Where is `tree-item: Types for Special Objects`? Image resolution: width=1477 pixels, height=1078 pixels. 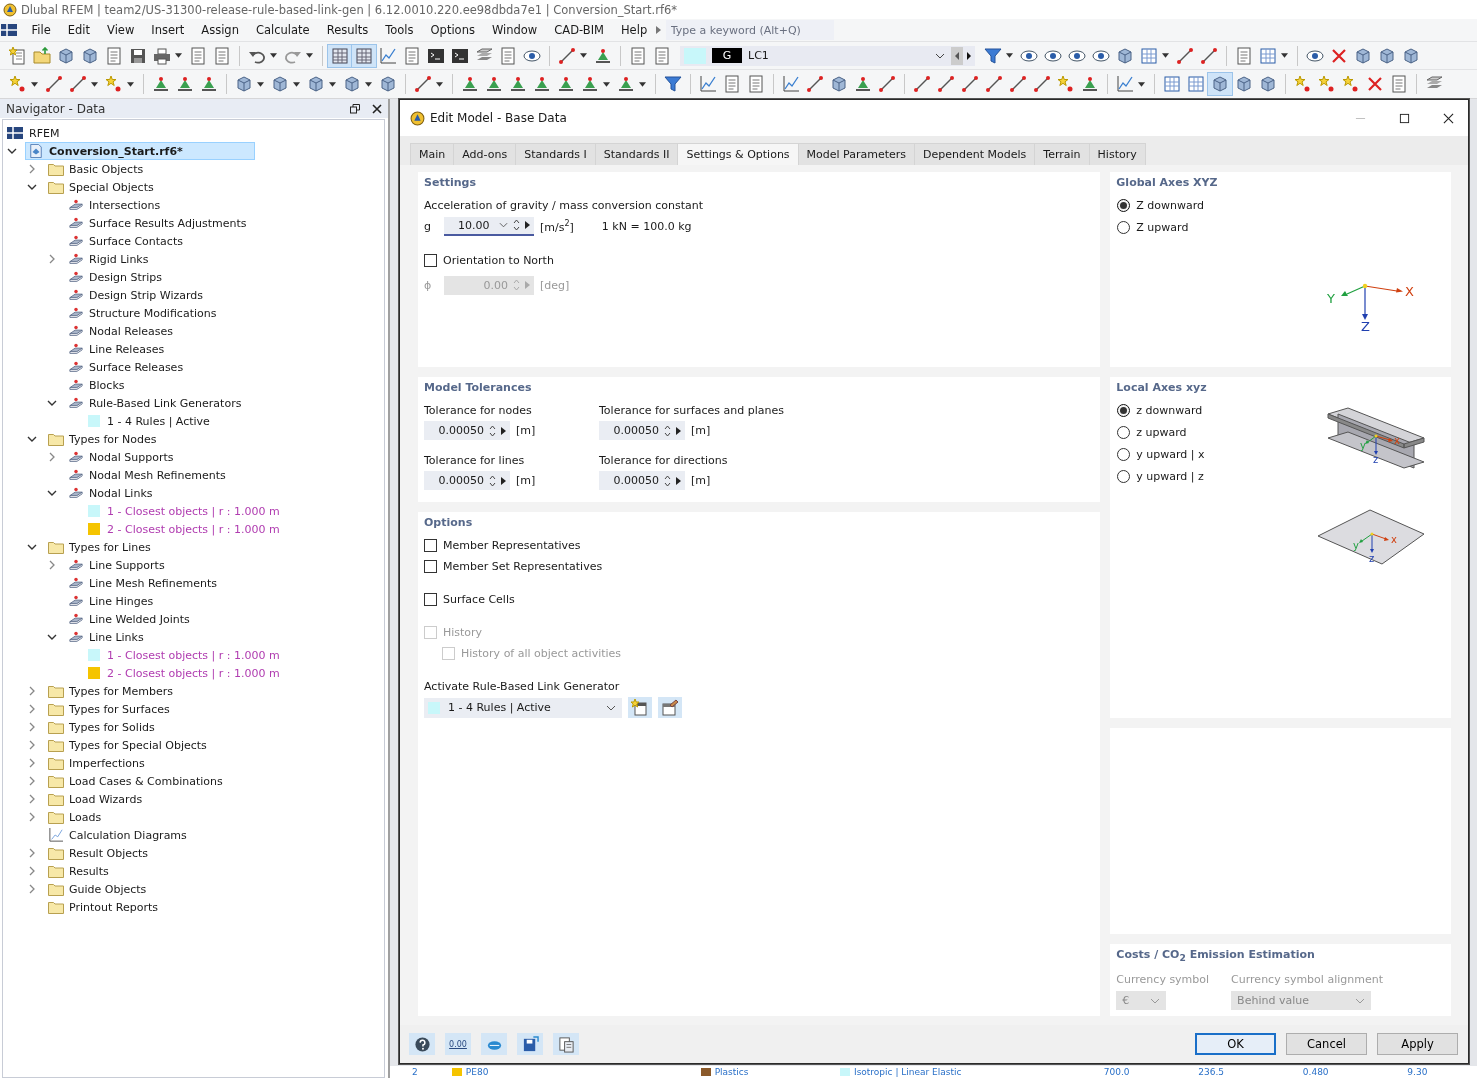 tree-item: Types for Special Objects is located at coordinates (127, 745).